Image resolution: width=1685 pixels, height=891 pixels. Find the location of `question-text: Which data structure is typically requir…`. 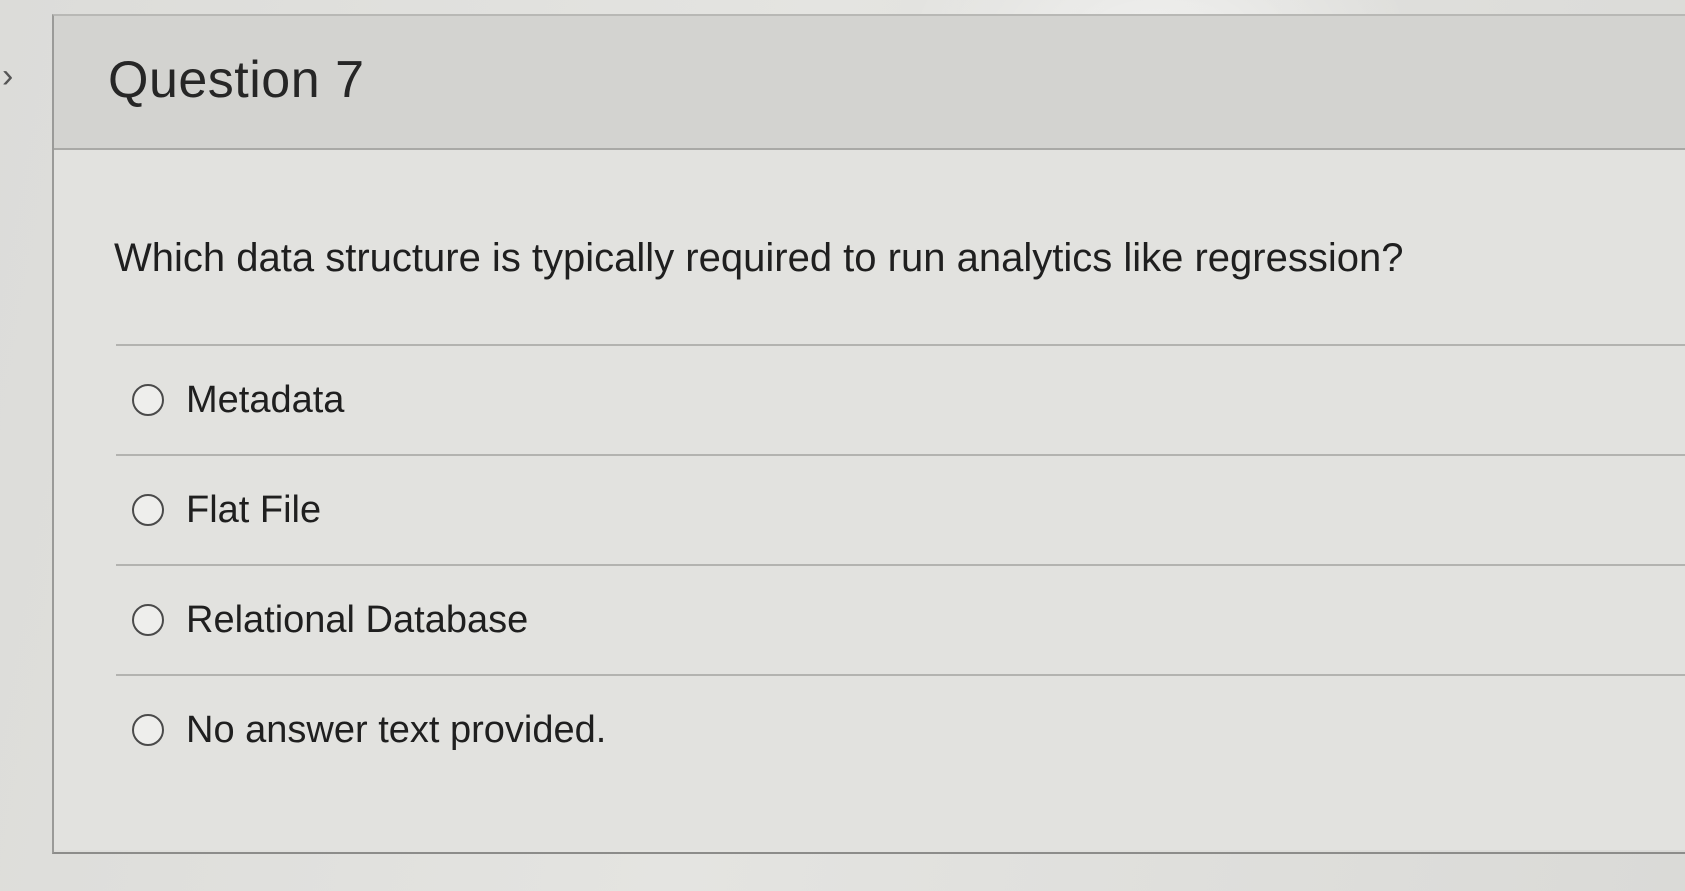

question-text: Which data structure is typically requir… is located at coordinates (759, 258).